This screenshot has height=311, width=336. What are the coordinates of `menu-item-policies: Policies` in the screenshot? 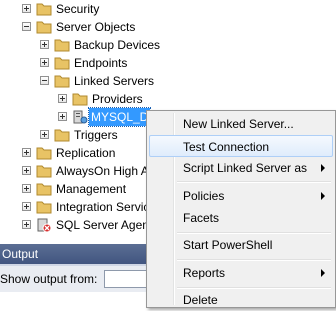 It's located at (241, 196).